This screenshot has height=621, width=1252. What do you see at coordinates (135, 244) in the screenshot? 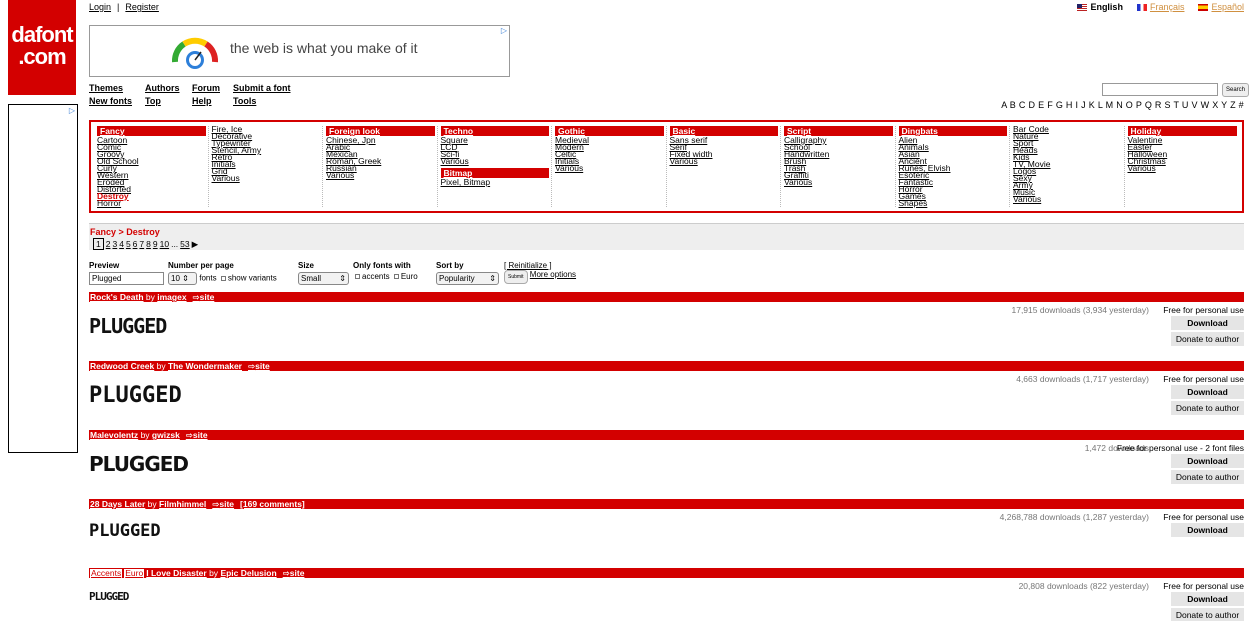
I see `page-link: 6` at bounding box center [135, 244].